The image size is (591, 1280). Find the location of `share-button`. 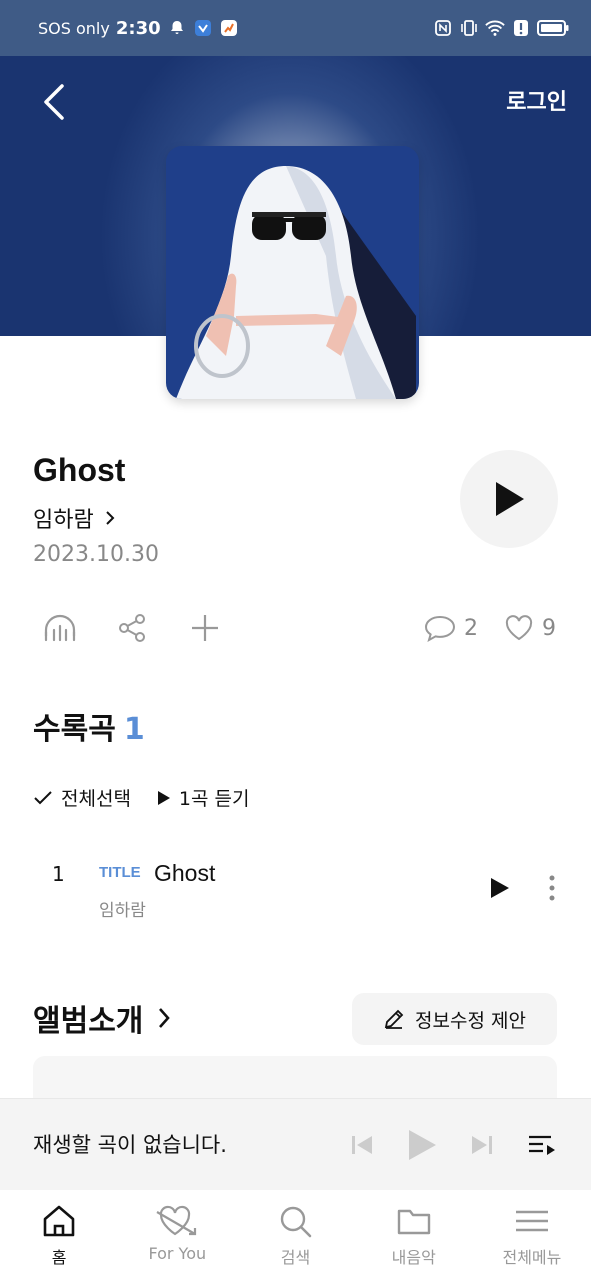

share-button is located at coordinates (132, 628).